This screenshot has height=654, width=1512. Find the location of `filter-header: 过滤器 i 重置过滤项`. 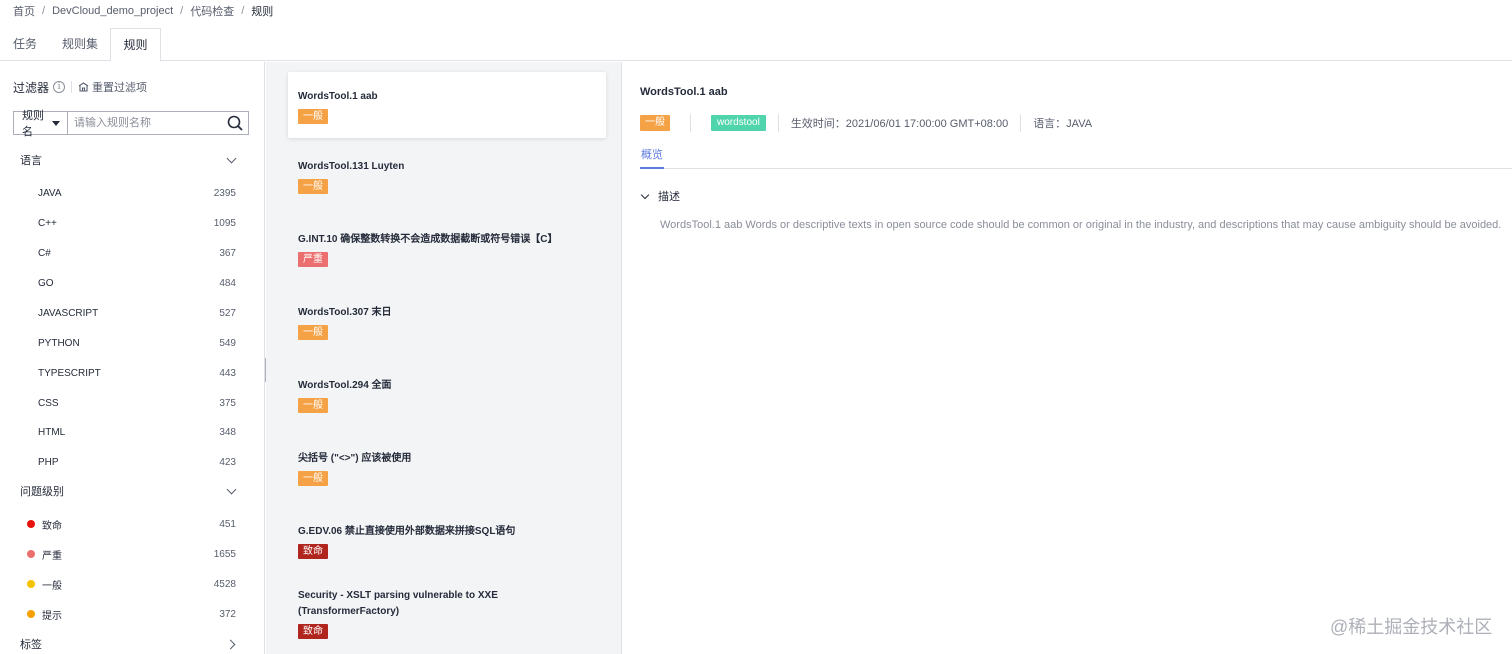

filter-header: 过滤器 i 重置过滤项 is located at coordinates (80, 87).